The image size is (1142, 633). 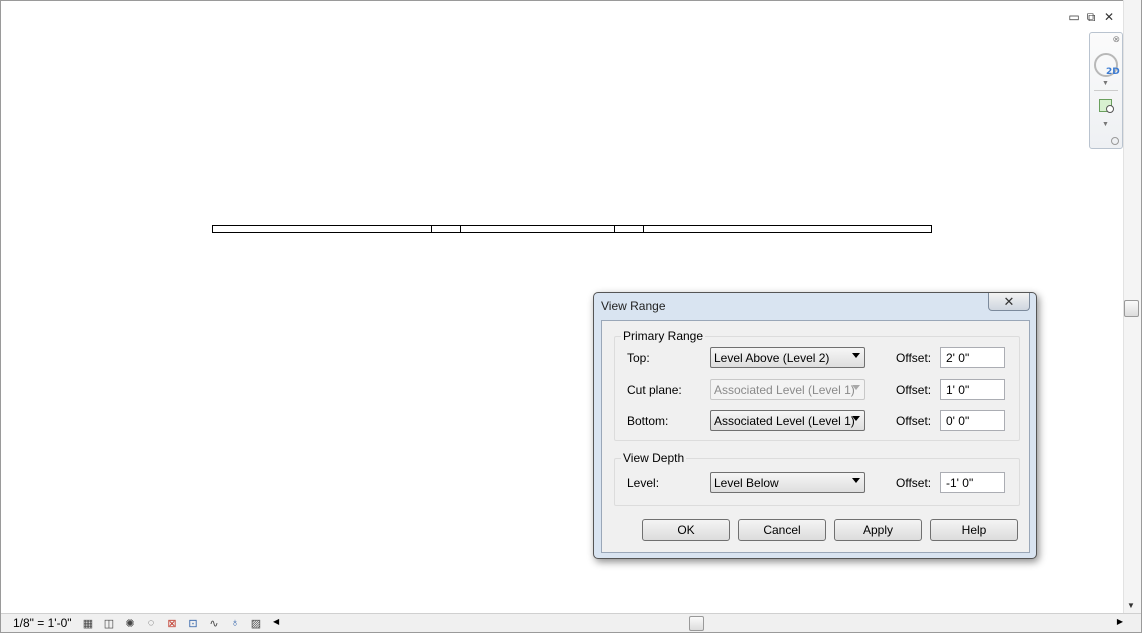 I want to click on navbar-divider, so click(x=1106, y=90).